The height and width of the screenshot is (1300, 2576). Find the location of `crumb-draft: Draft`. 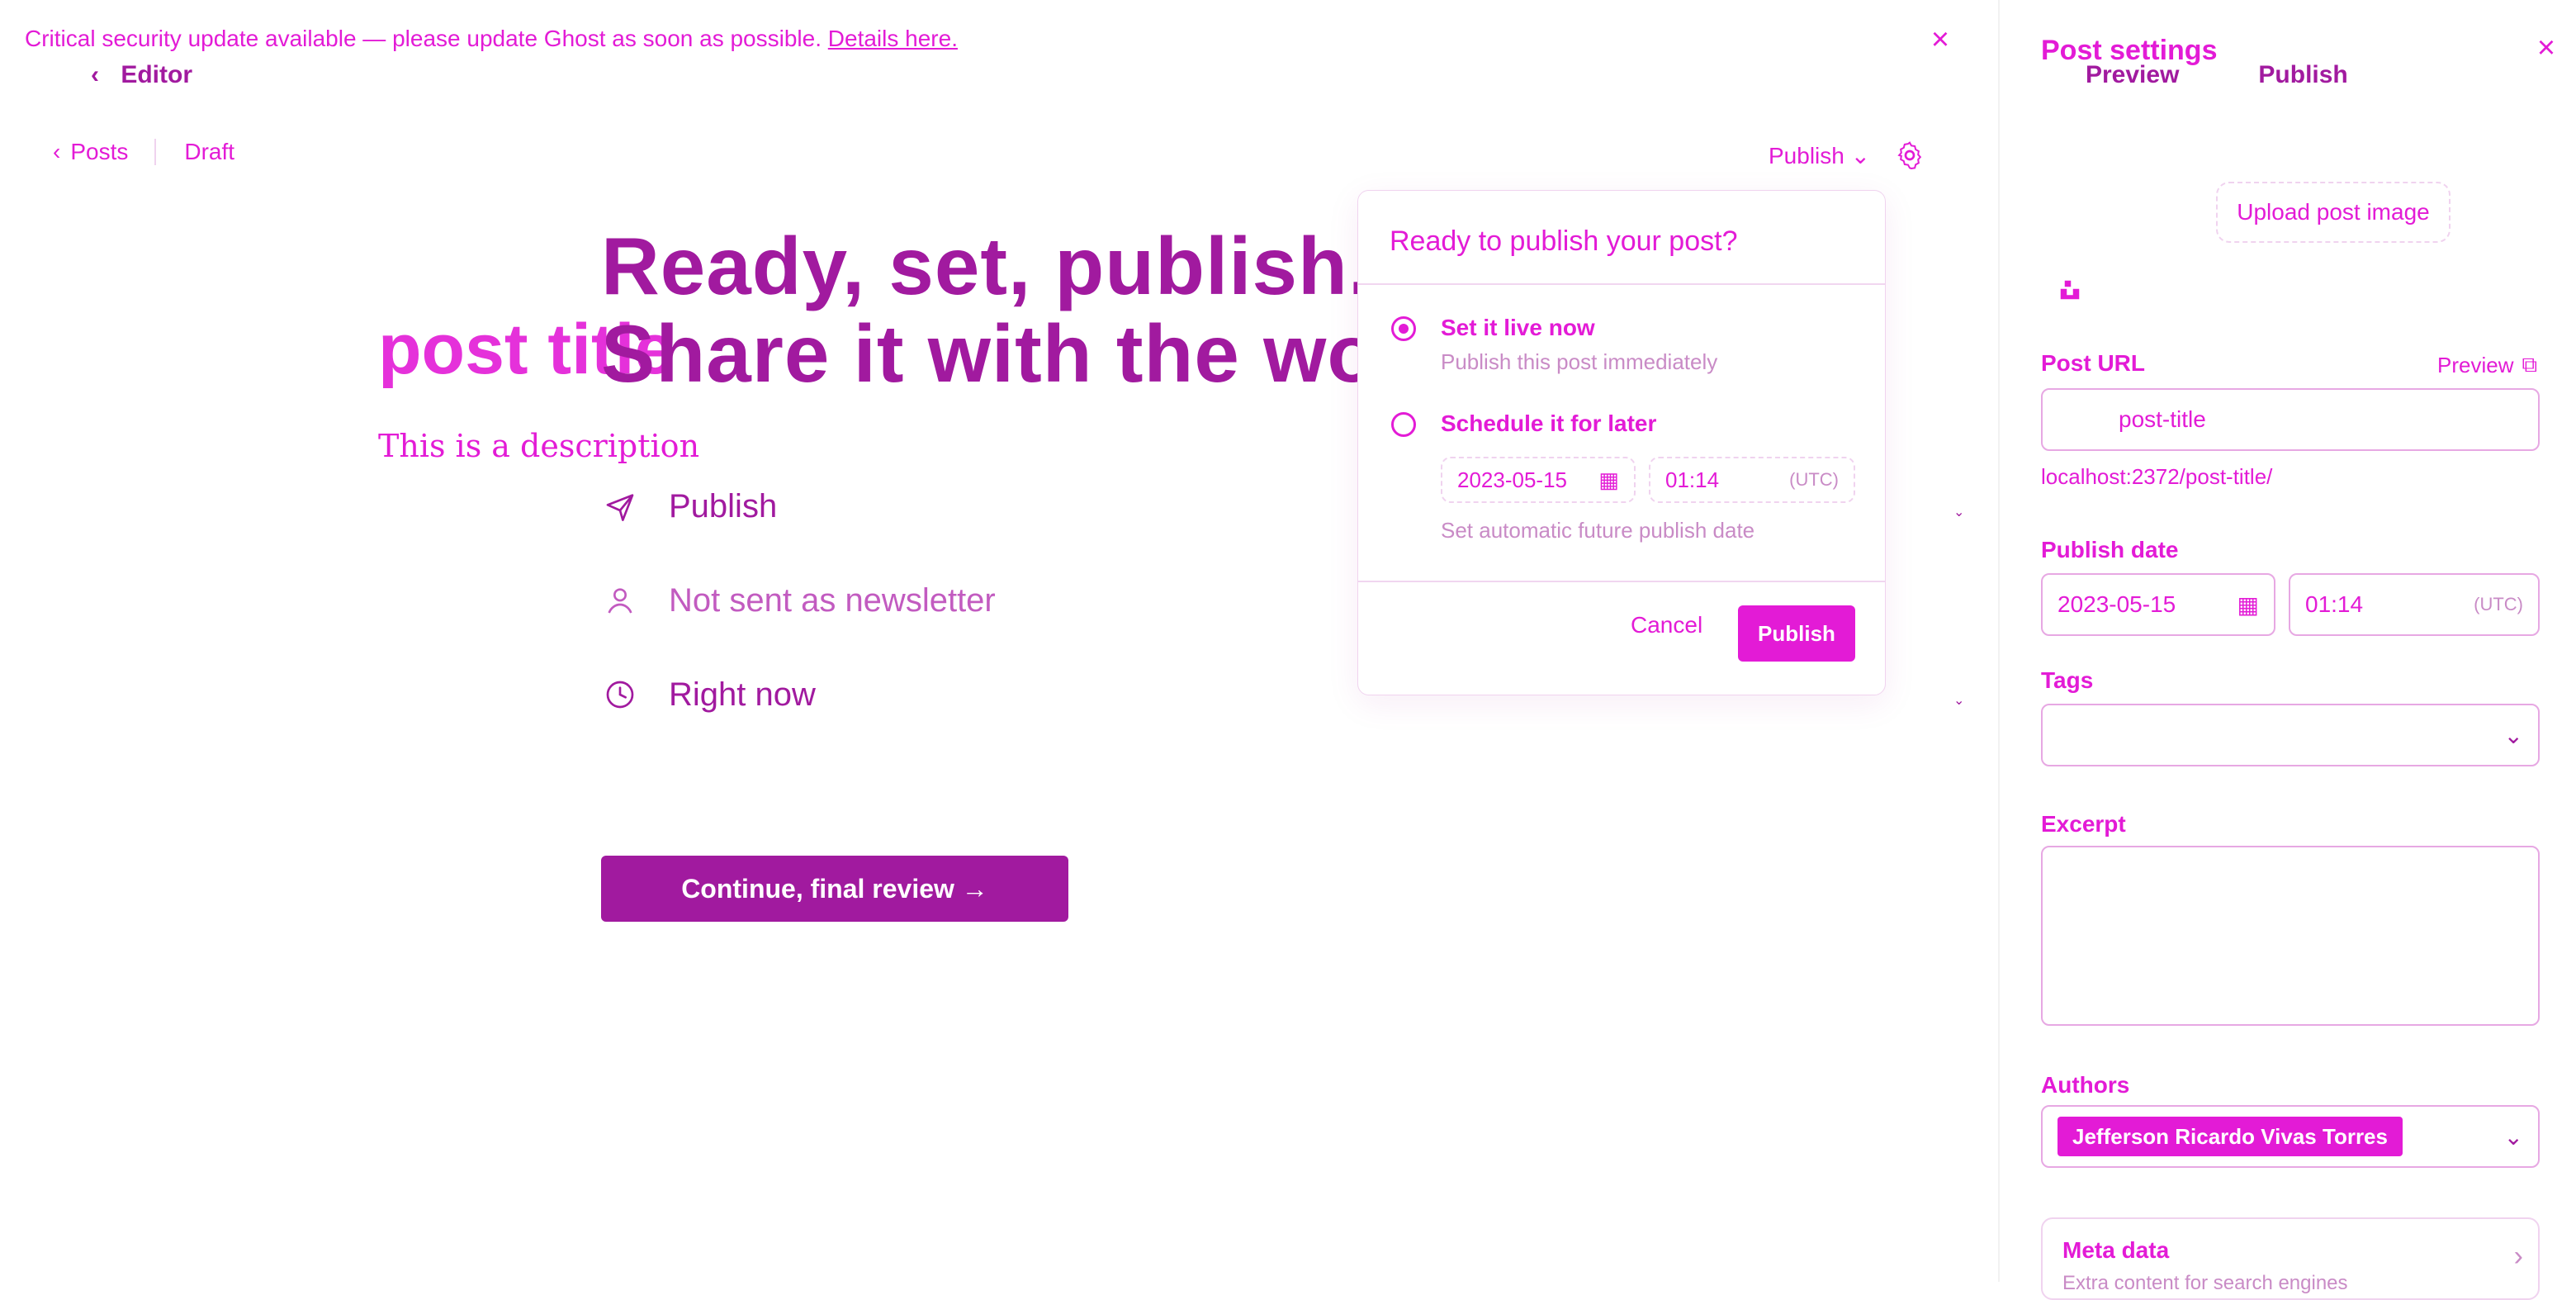

crumb-draft: Draft is located at coordinates (209, 152).